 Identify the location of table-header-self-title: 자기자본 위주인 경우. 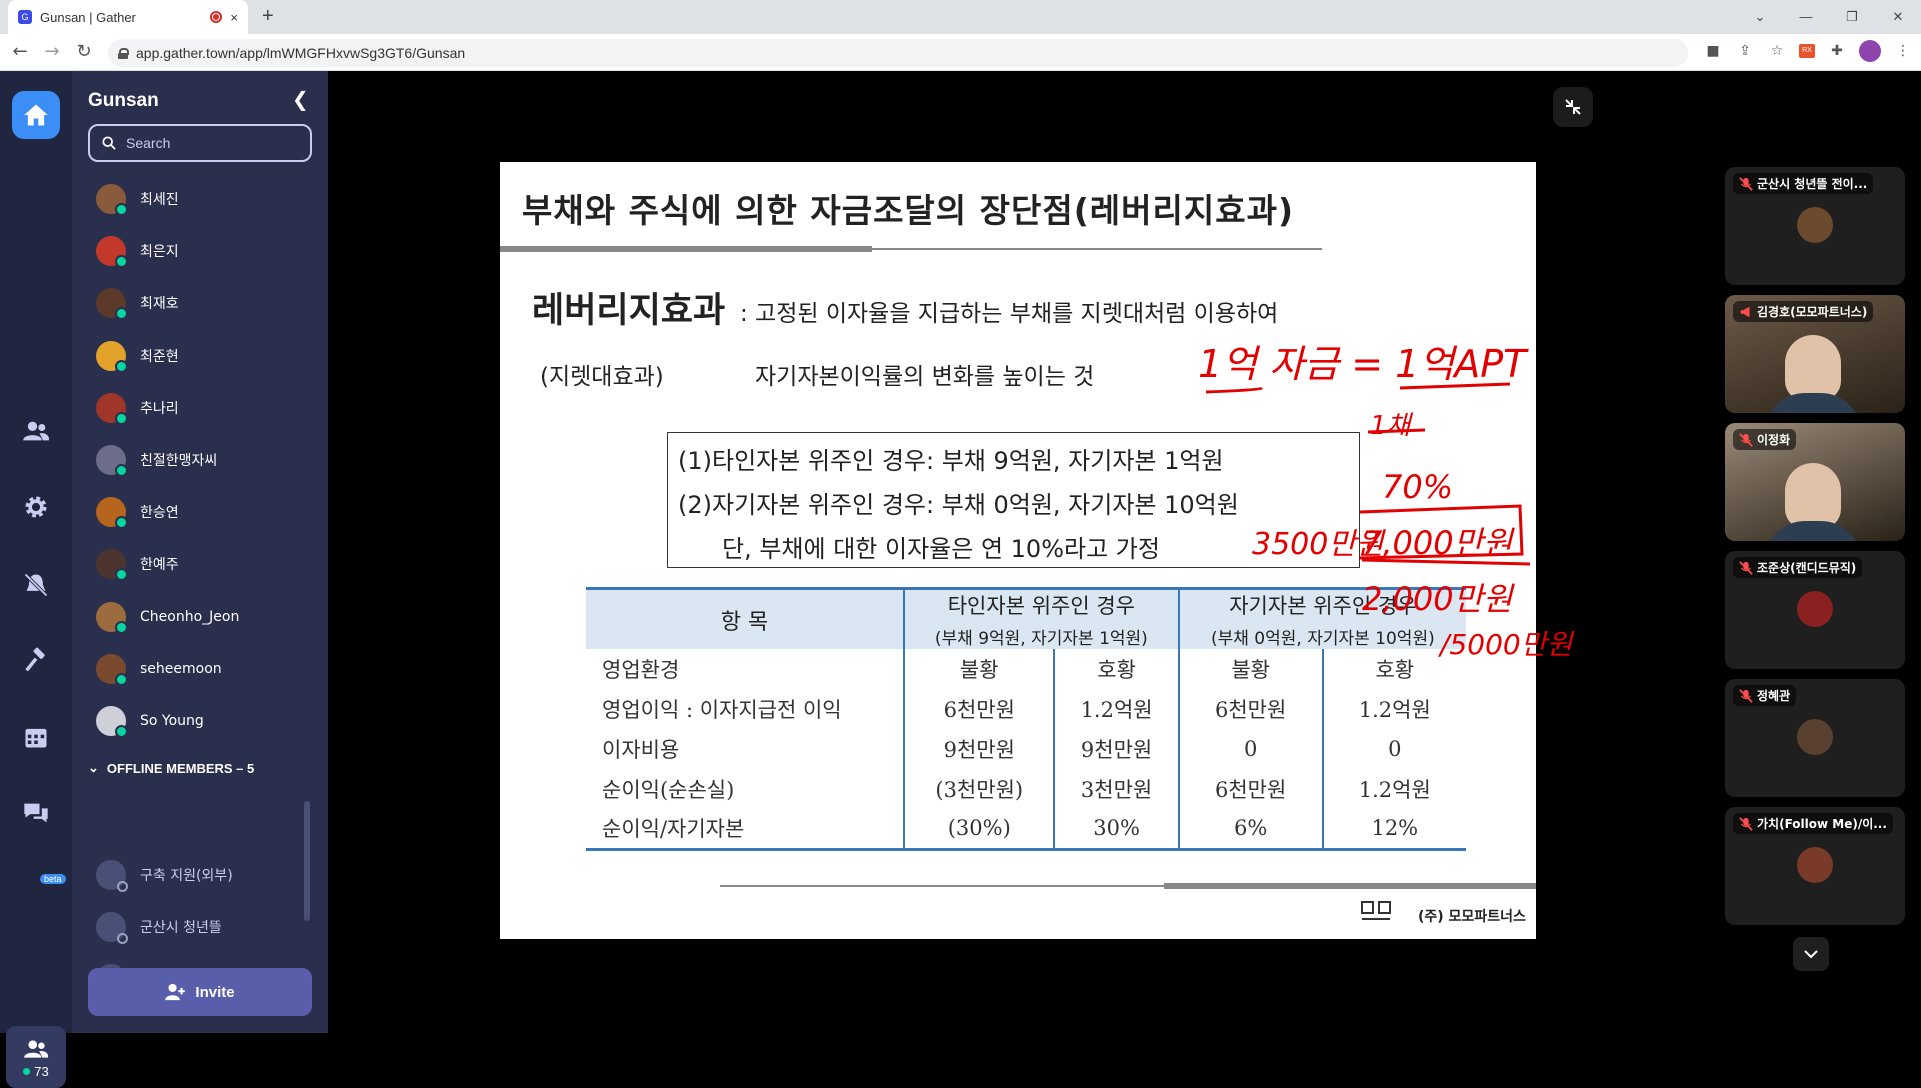
(1323, 606).